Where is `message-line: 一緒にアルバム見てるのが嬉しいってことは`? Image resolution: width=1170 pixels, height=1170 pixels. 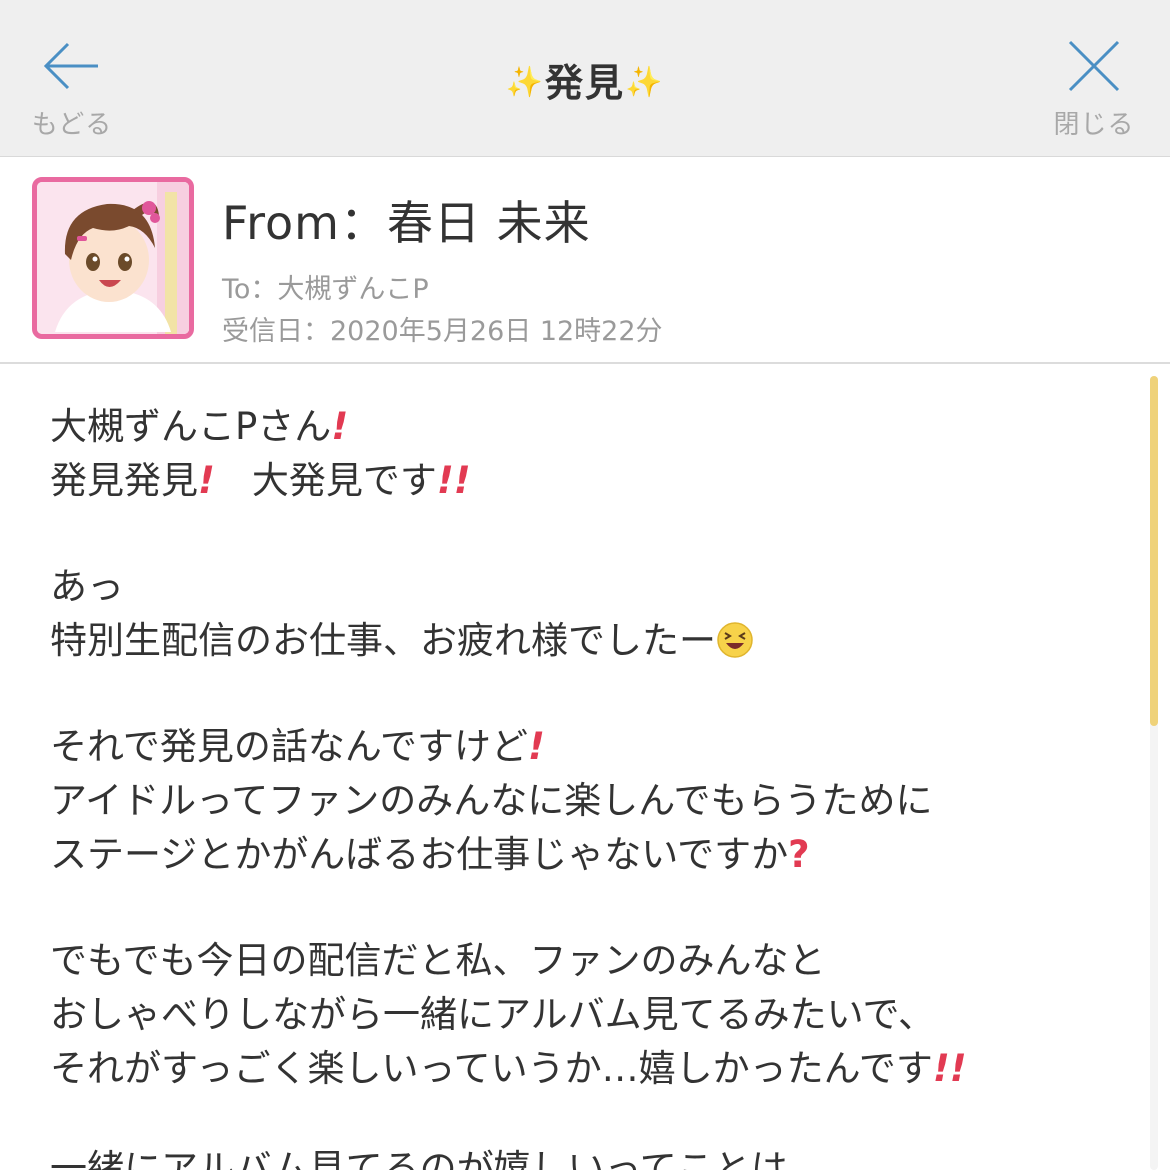
message-line: 一緒にアルバム見てるのが嬉しいってことは is located at coordinates (419, 1158).